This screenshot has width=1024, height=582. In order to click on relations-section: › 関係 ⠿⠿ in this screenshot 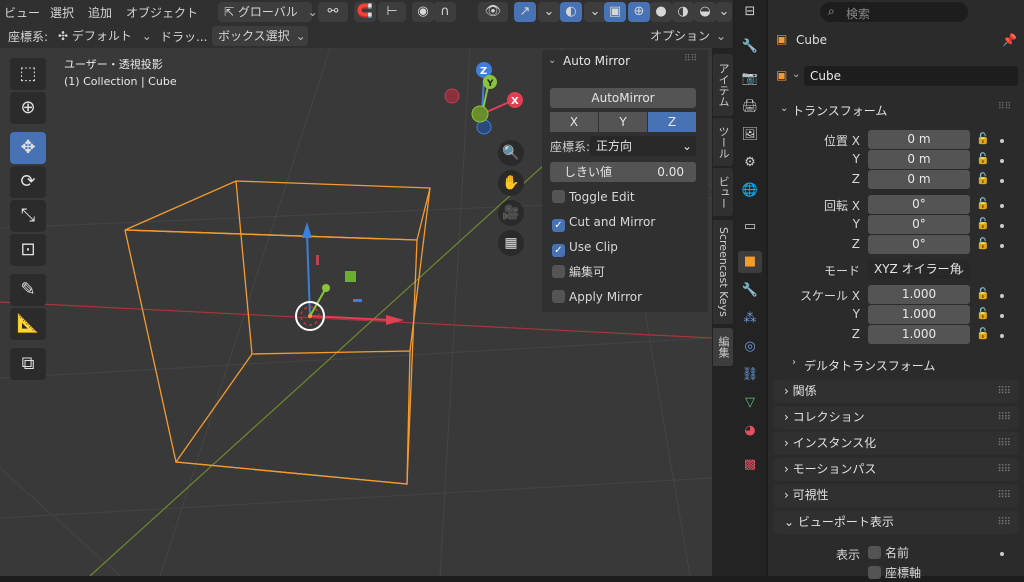, I will do `click(896, 391)`.